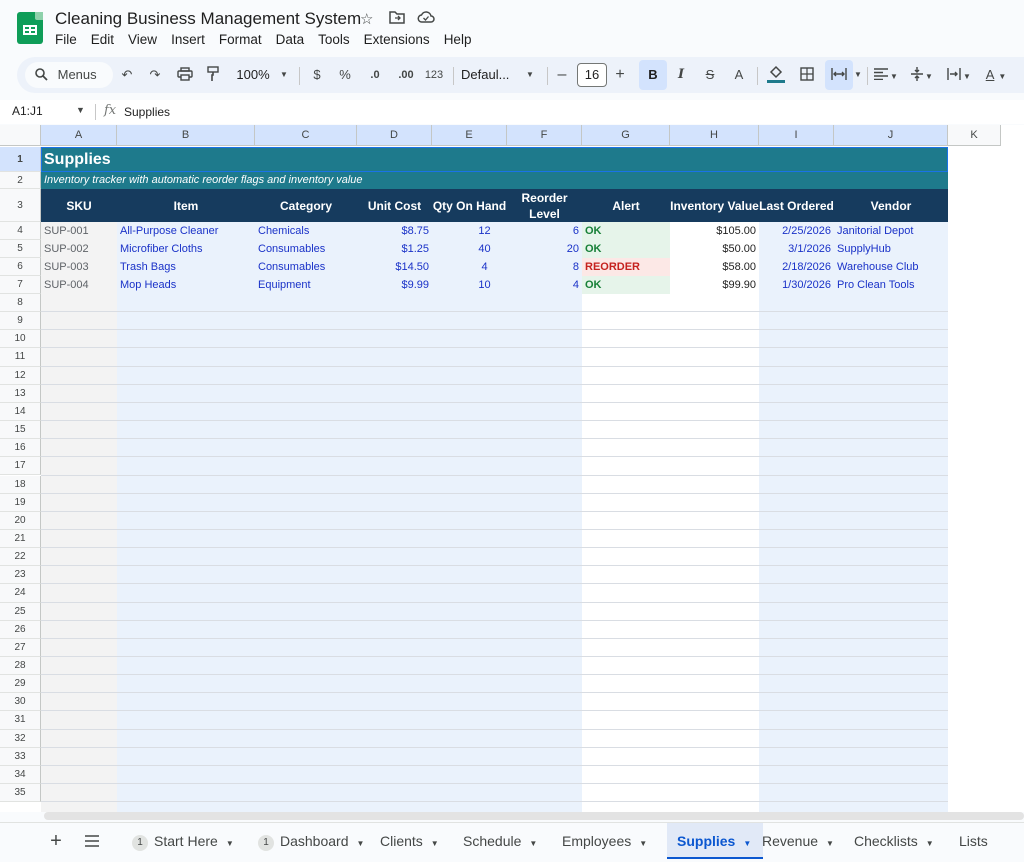 This screenshot has height=862, width=1024. I want to click on sheet-tab-employees: Employees ▼, so click(609, 841).